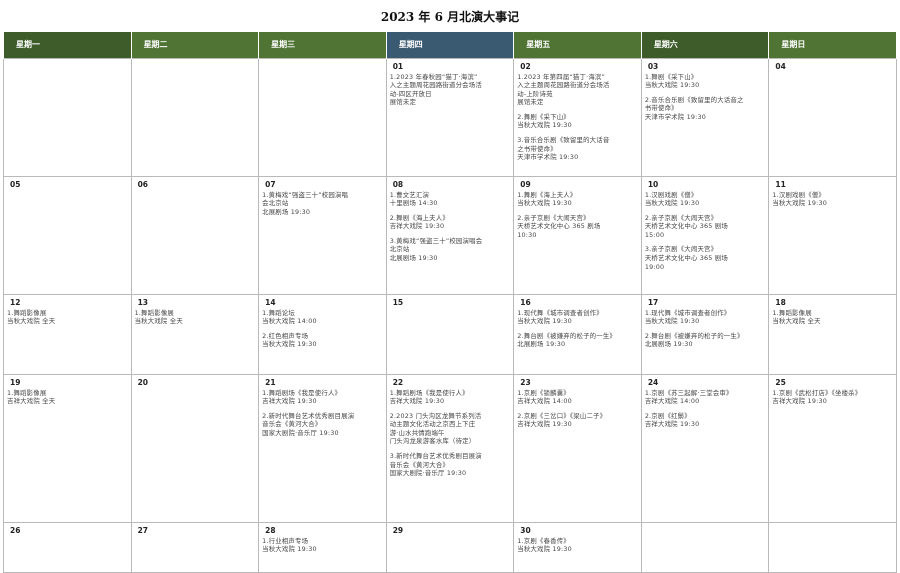  What do you see at coordinates (436, 249) in the screenshot?
I see `event-item: 3.黄梅戏“强盗三十”校园演唱会 北京站 北展剧场 19:30` at bounding box center [436, 249].